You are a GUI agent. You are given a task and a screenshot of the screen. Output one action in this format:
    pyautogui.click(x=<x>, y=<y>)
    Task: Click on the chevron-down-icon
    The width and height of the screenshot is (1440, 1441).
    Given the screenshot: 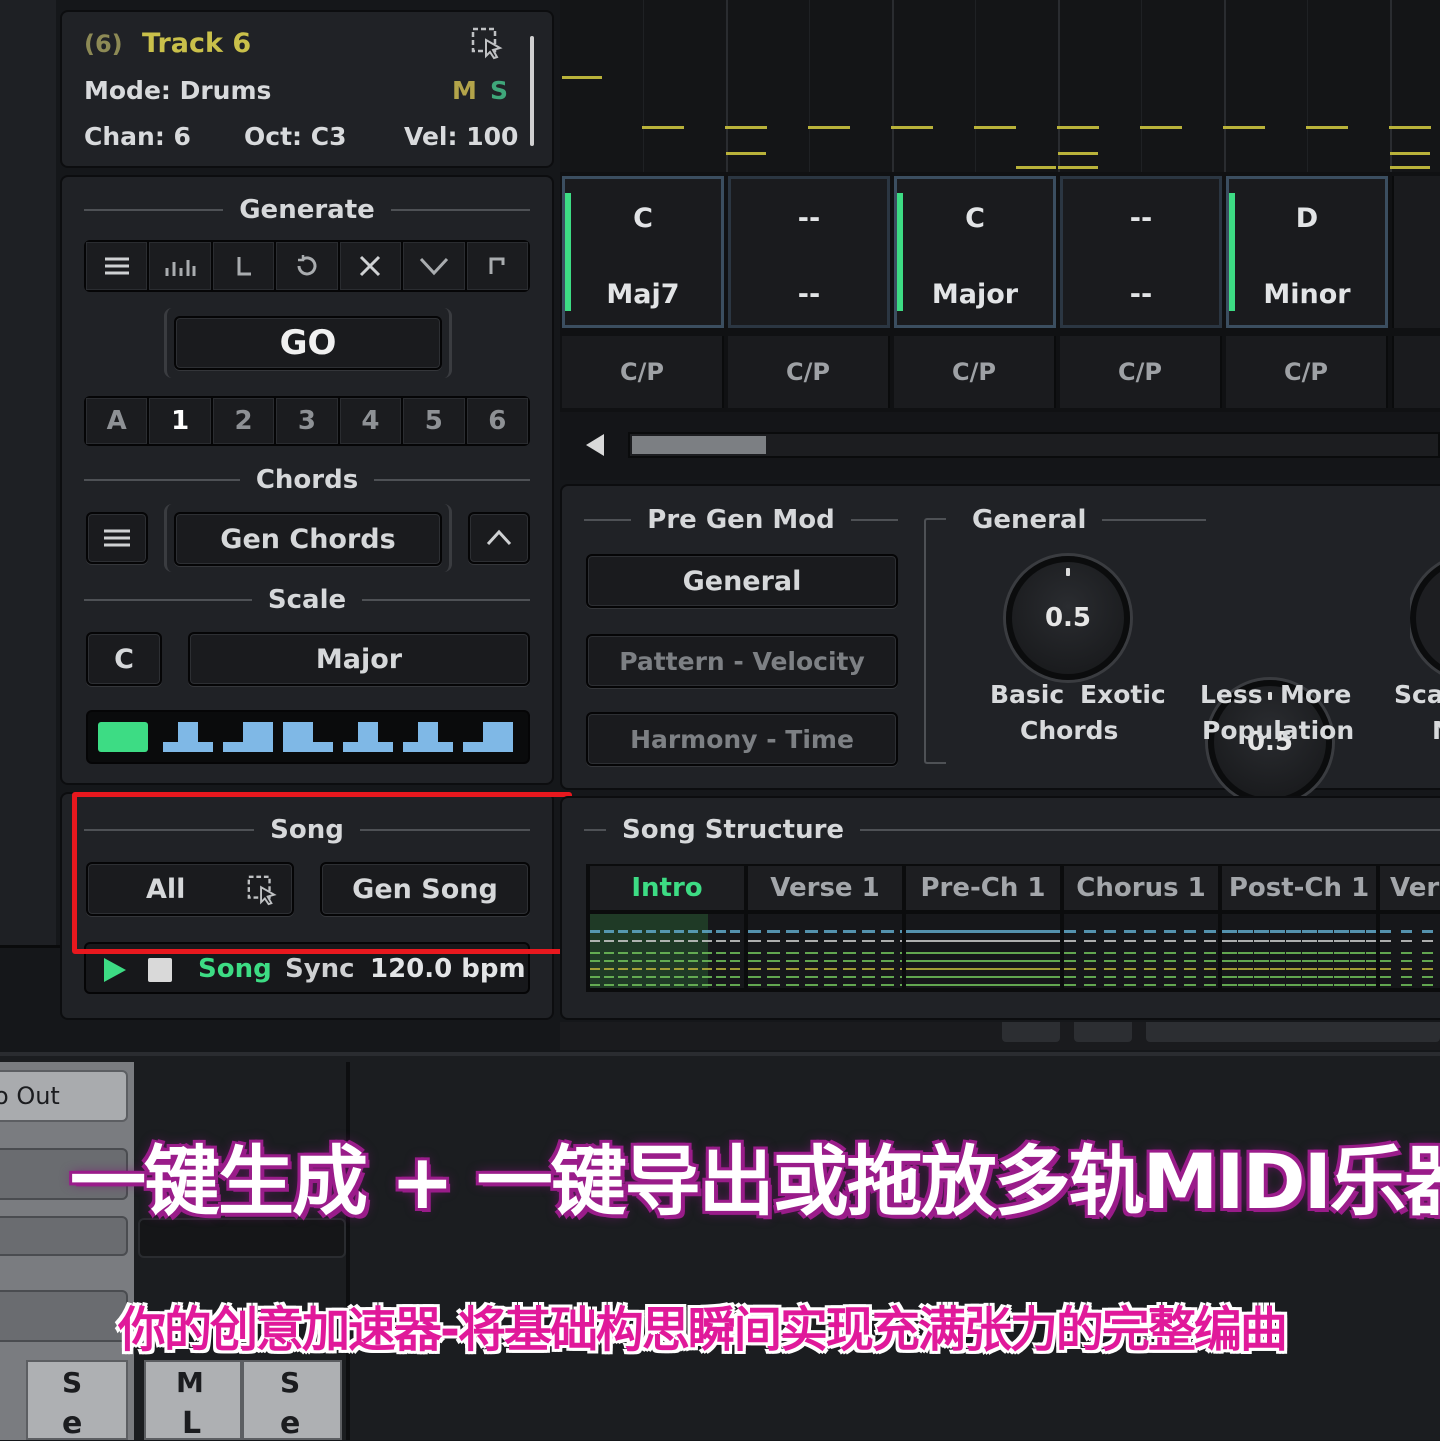 What is the action you would take?
    pyautogui.click(x=434, y=266)
    